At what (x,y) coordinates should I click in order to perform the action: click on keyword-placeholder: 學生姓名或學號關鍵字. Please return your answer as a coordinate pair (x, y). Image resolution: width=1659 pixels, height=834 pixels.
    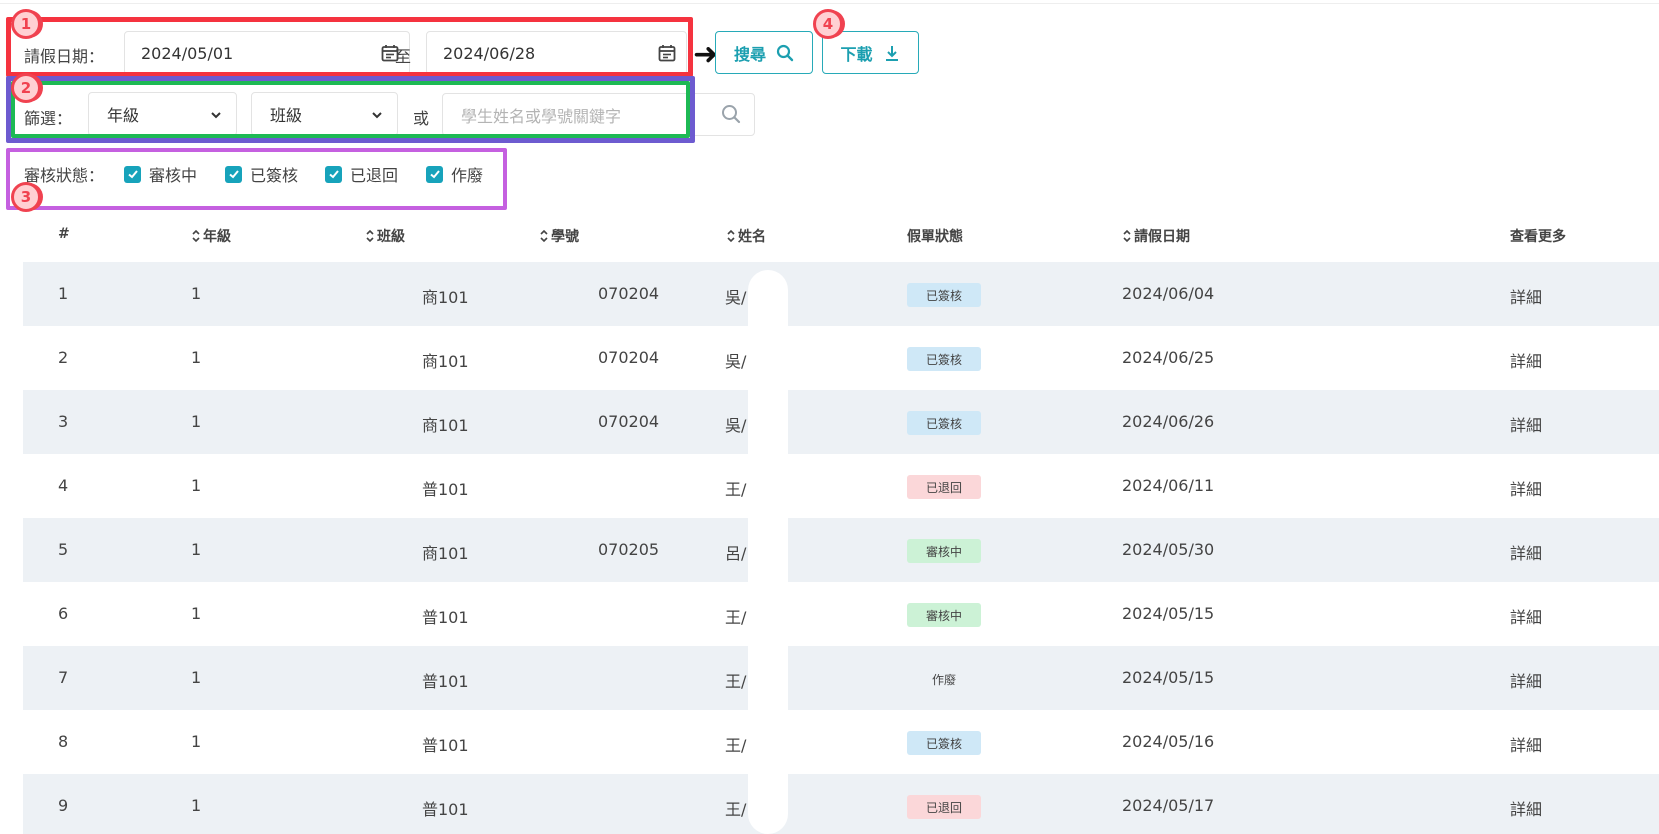
    Looking at the image, I should click on (541, 116).